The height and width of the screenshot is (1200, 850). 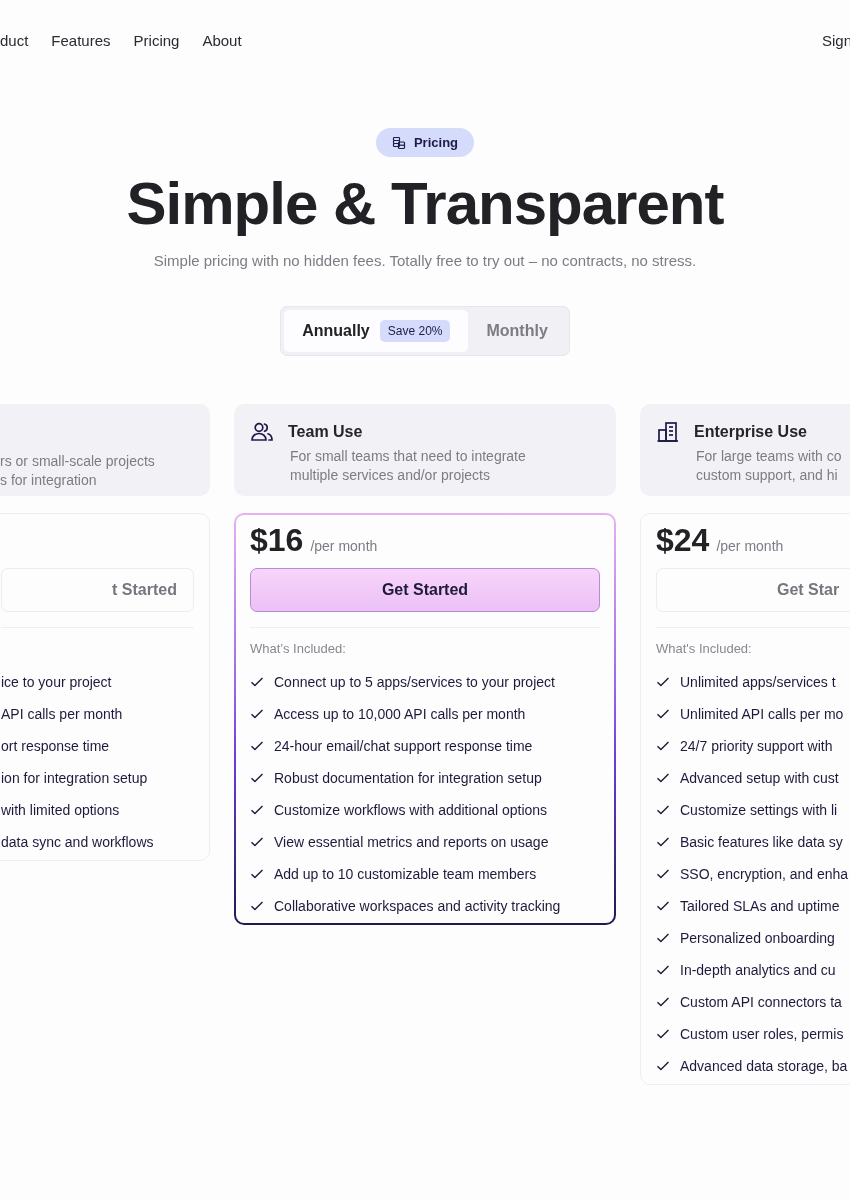 What do you see at coordinates (760, 906) in the screenshot?
I see `feature-text: Tailored SLAs and uptime` at bounding box center [760, 906].